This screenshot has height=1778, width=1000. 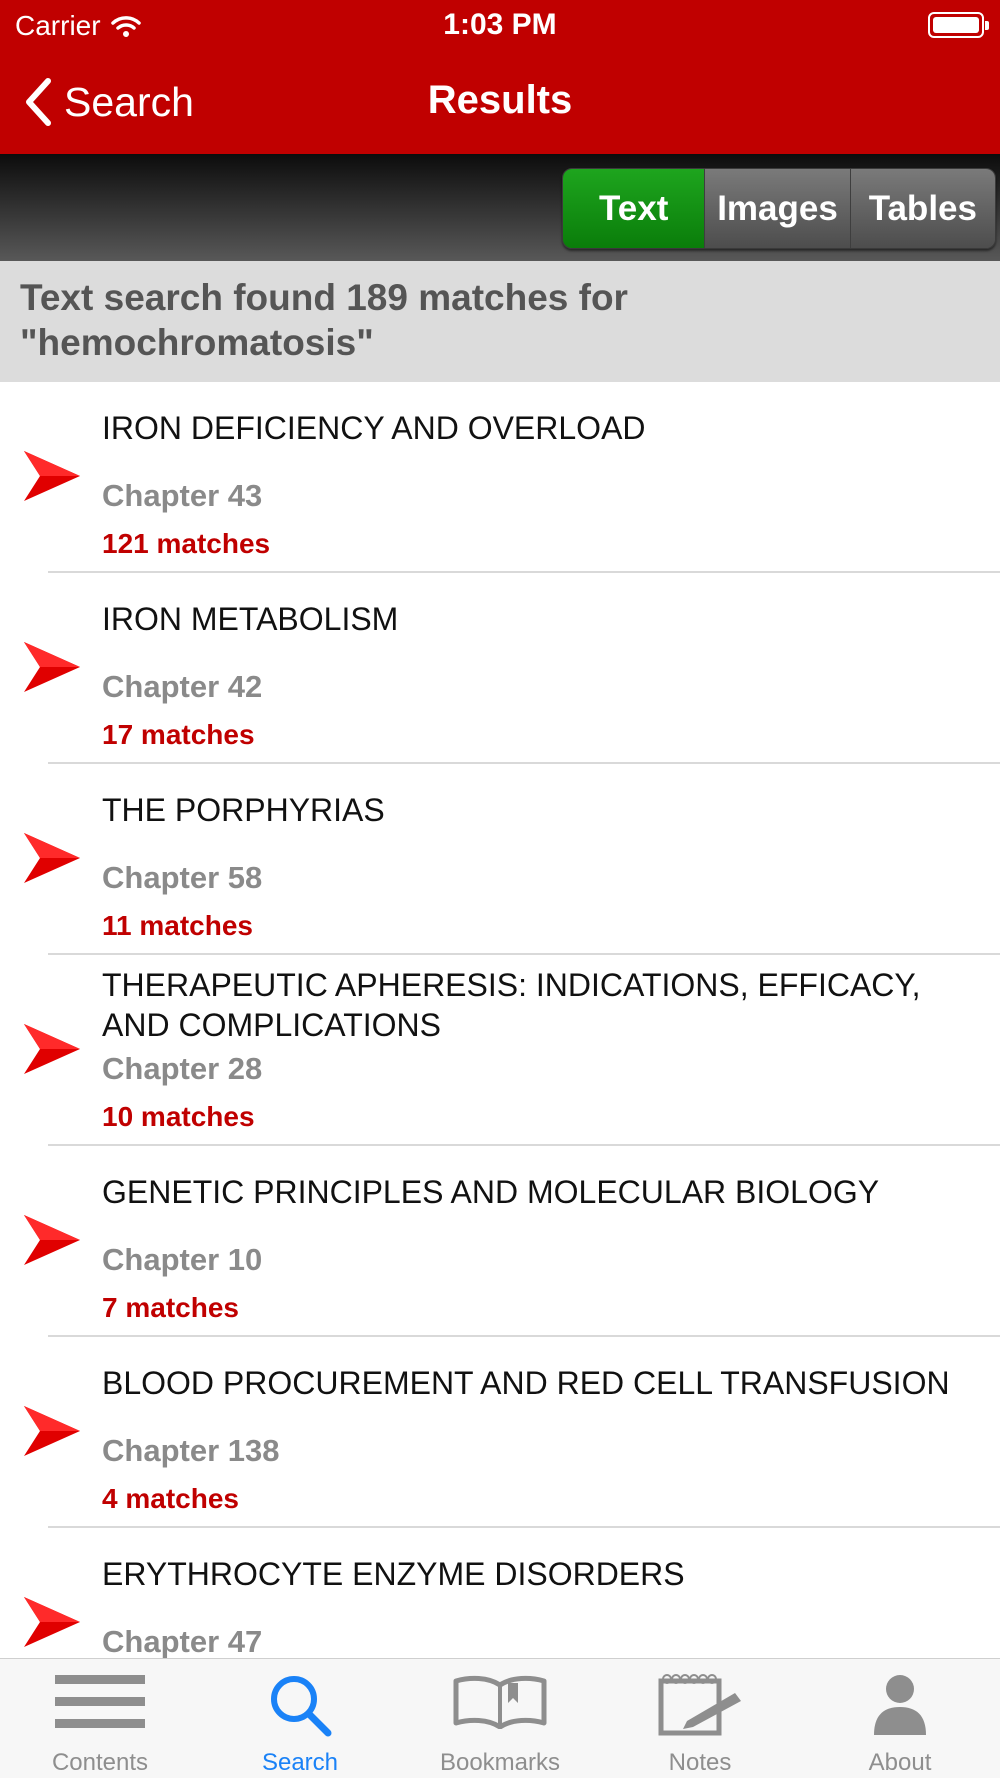 What do you see at coordinates (922, 208) in the screenshot?
I see `segment-tables: Tables` at bounding box center [922, 208].